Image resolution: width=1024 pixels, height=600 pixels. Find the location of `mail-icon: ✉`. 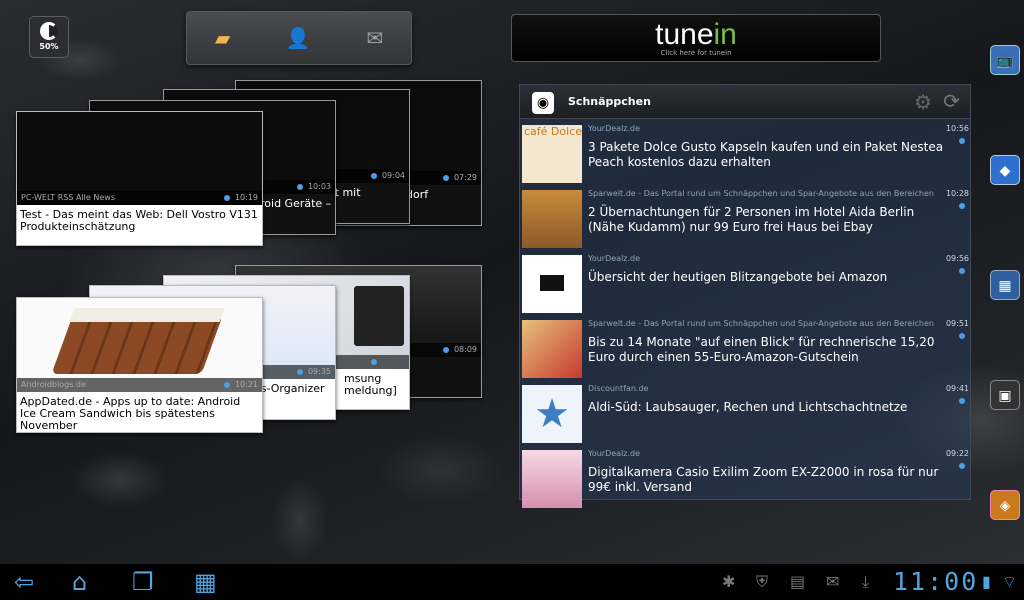

mail-icon: ✉ is located at coordinates (374, 38).